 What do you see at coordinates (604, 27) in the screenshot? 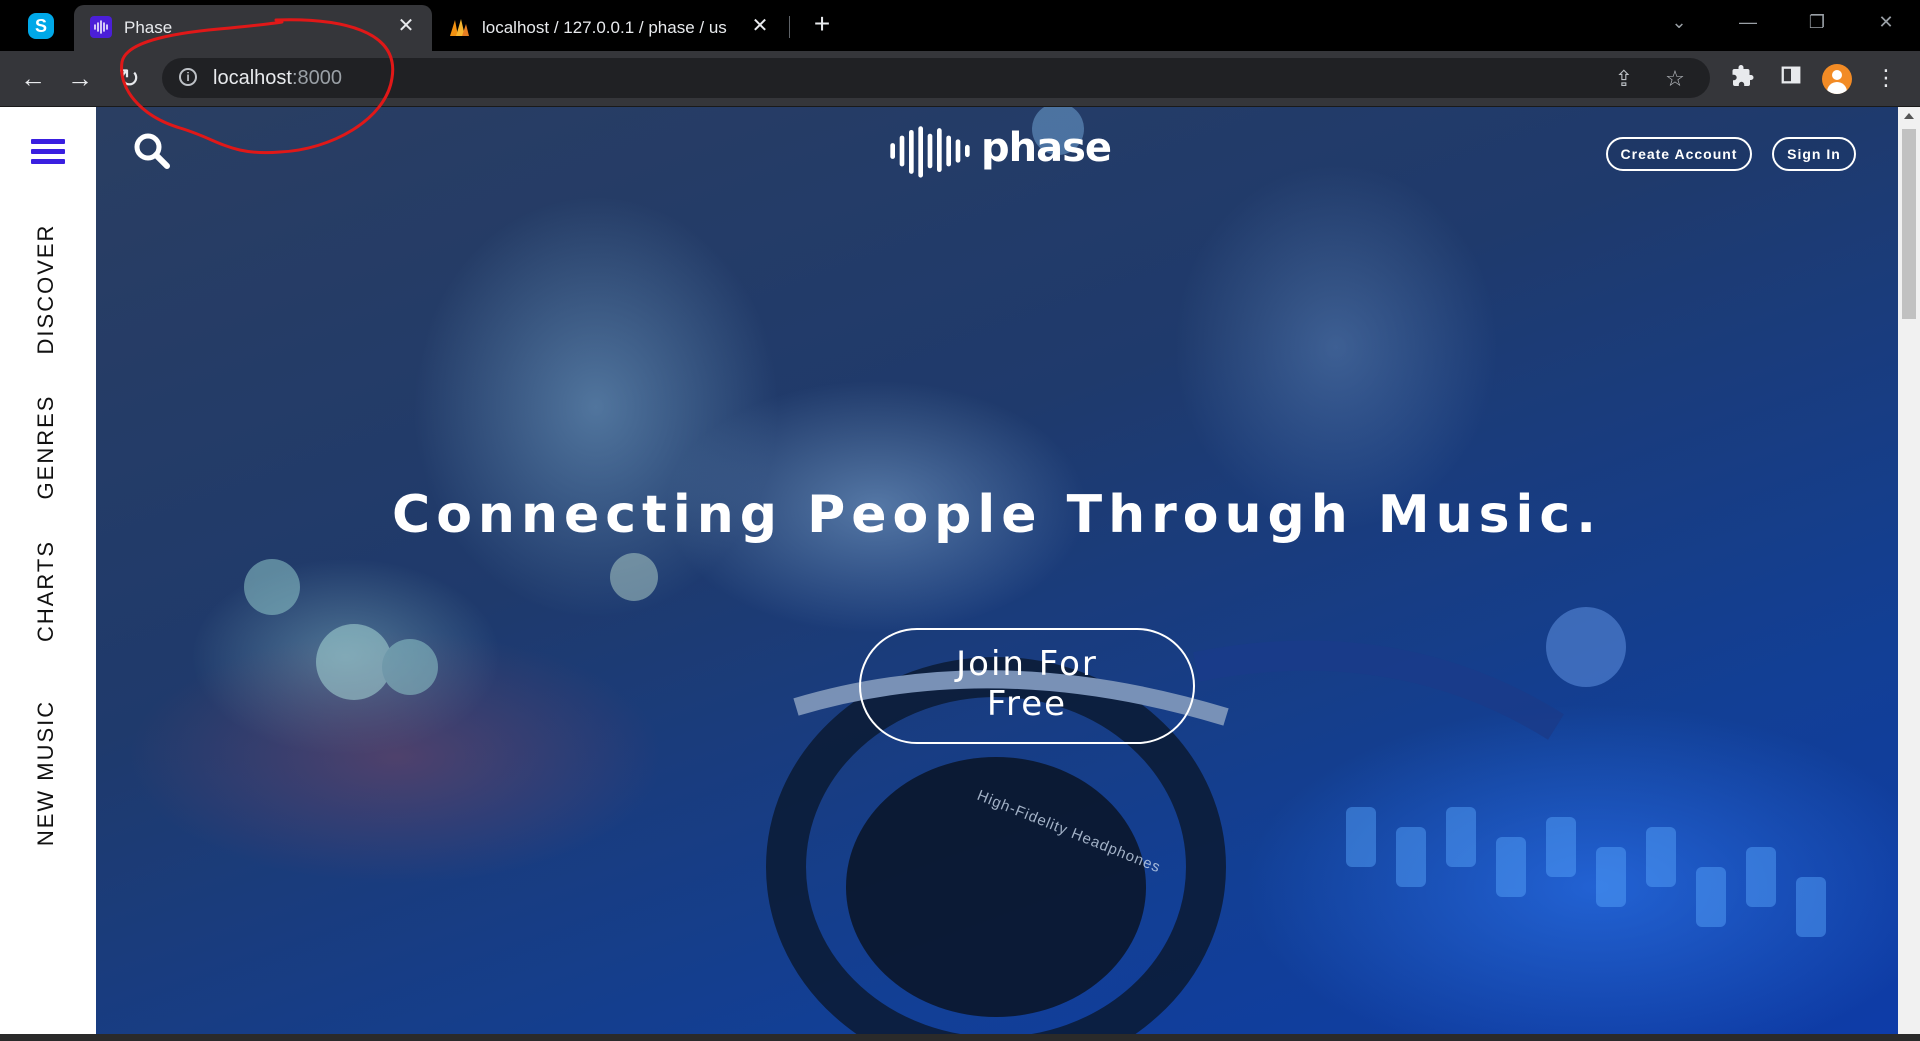
I see `tab-title: localhost / 127.0.0.1 / phase / use` at bounding box center [604, 27].